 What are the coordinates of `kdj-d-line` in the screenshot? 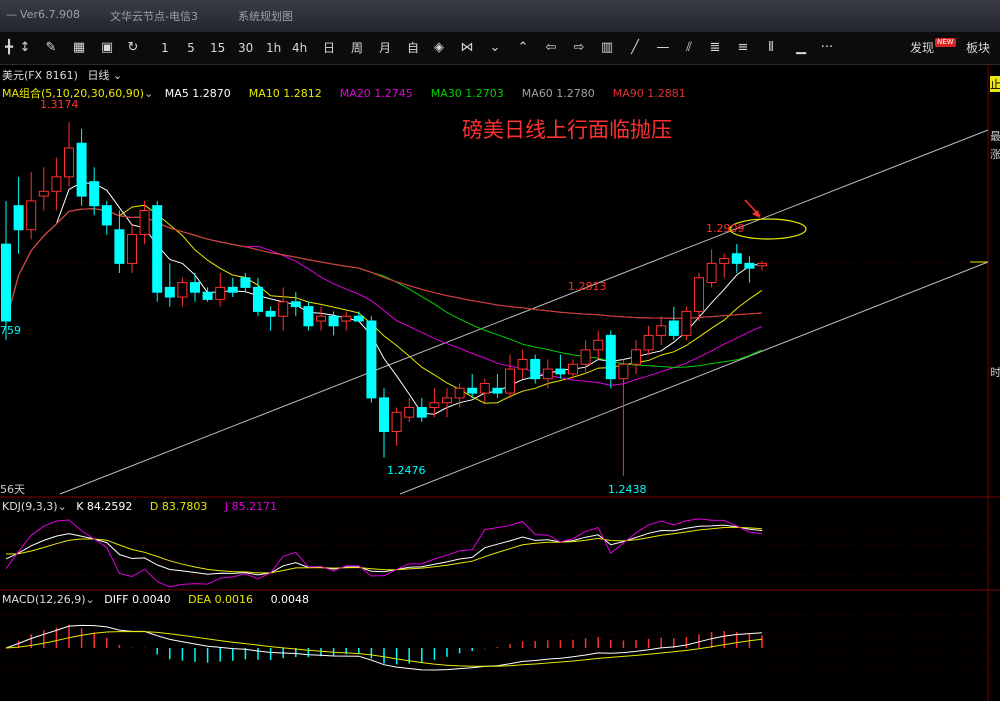 It's located at (384, 550).